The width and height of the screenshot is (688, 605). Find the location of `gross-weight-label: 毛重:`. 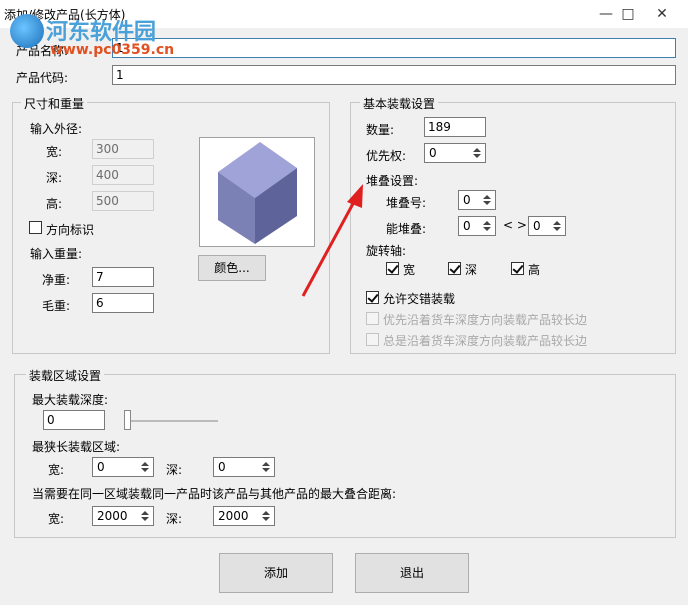

gross-weight-label: 毛重: is located at coordinates (56, 306).